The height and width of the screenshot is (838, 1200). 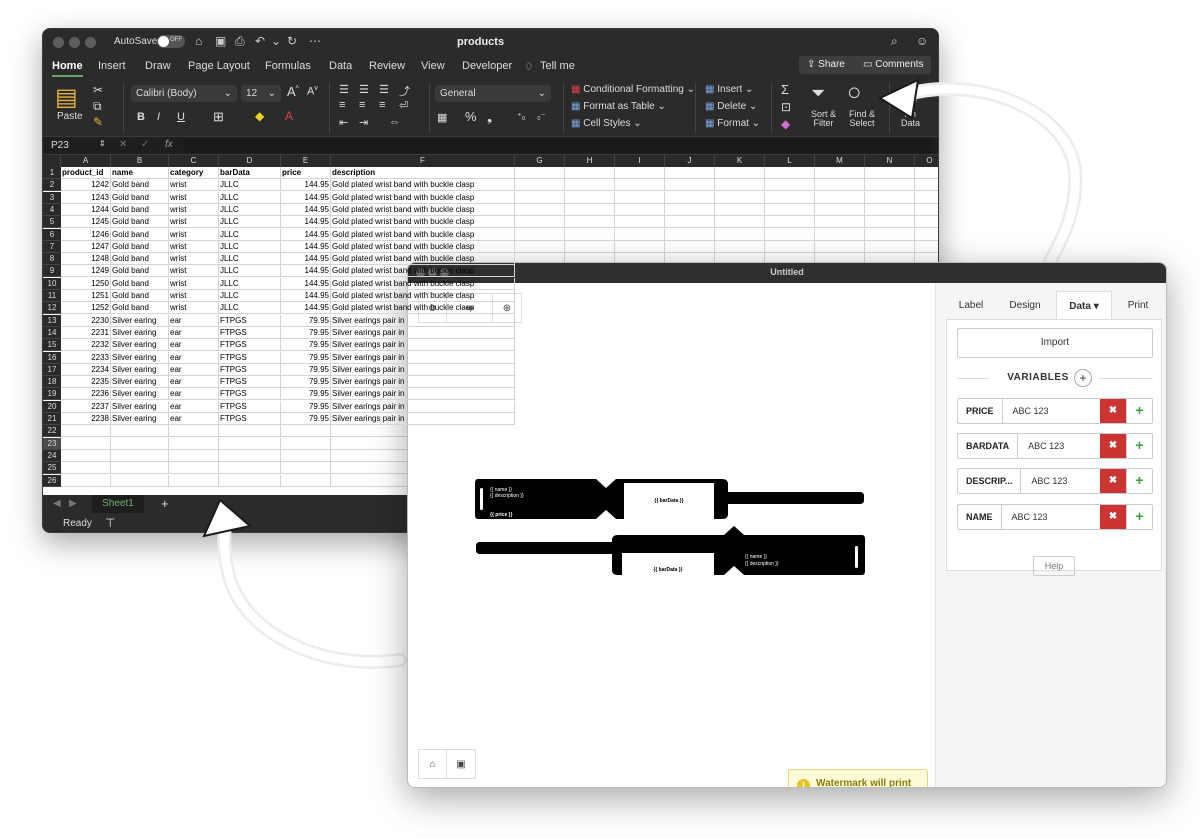 What do you see at coordinates (403, 105) in the screenshot?
I see `wrap-text-icon: ⏎` at bounding box center [403, 105].